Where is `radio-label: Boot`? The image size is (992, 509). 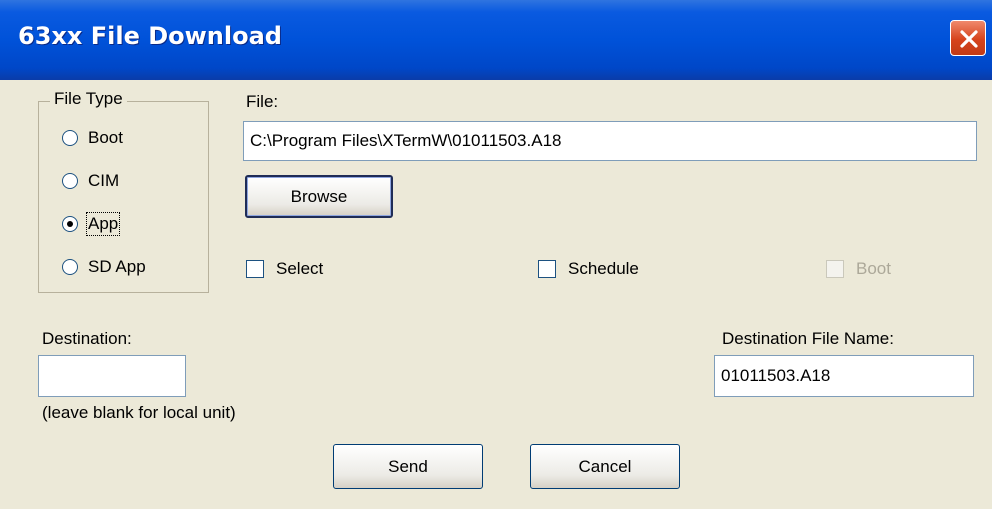 radio-label: Boot is located at coordinates (105, 137).